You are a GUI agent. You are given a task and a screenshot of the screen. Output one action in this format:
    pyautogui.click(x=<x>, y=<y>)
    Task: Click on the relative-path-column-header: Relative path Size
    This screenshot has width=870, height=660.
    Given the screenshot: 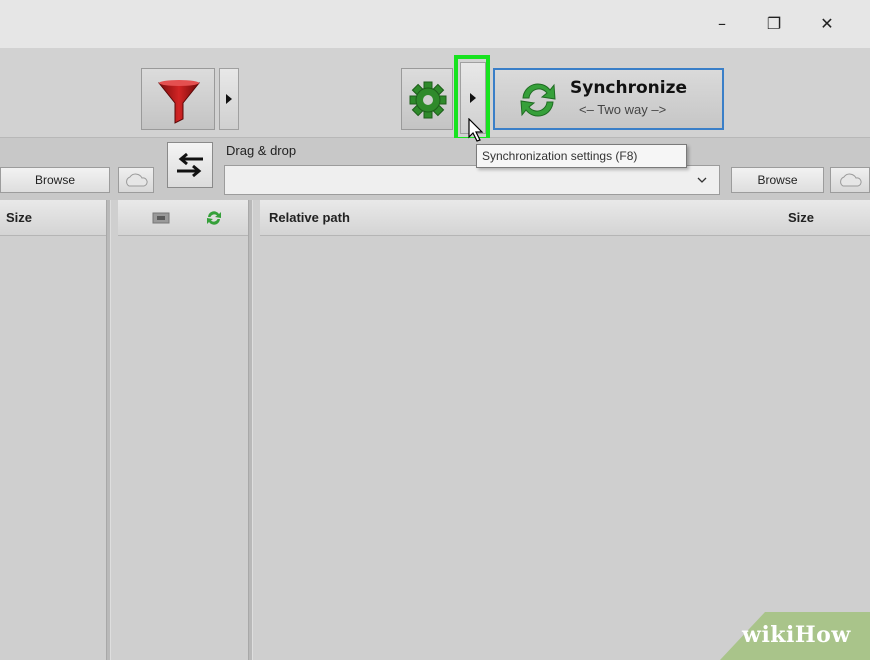 What is the action you would take?
    pyautogui.click(x=565, y=218)
    